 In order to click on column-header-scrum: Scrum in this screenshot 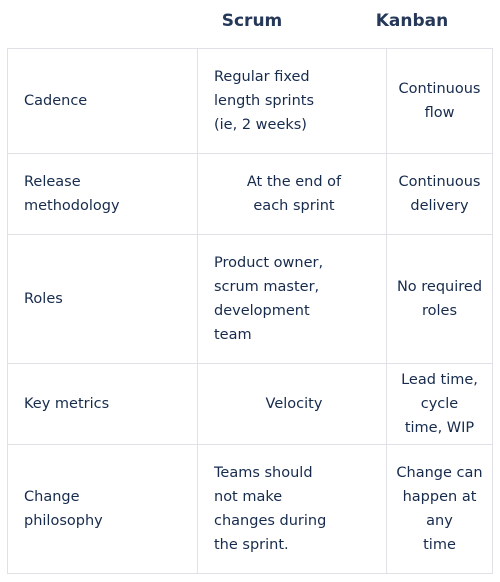, I will do `click(252, 21)`.